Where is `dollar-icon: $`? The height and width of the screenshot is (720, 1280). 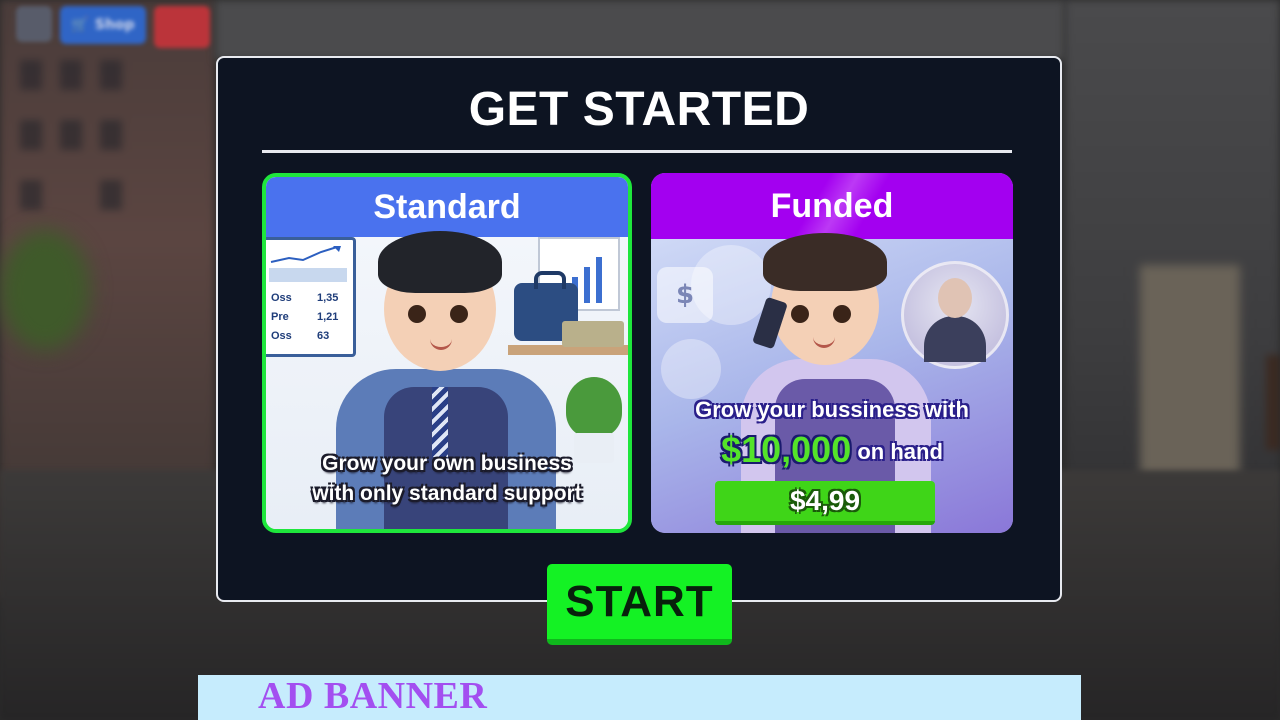
dollar-icon: $ is located at coordinates (685, 295).